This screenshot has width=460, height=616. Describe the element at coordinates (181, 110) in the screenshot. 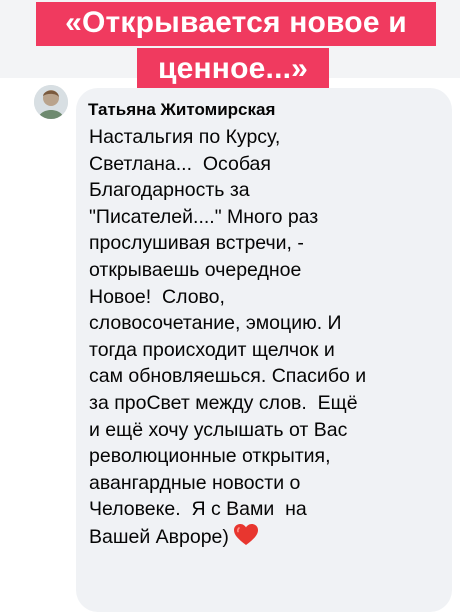

I see `comment-author: Татьяна Житомирская` at that location.